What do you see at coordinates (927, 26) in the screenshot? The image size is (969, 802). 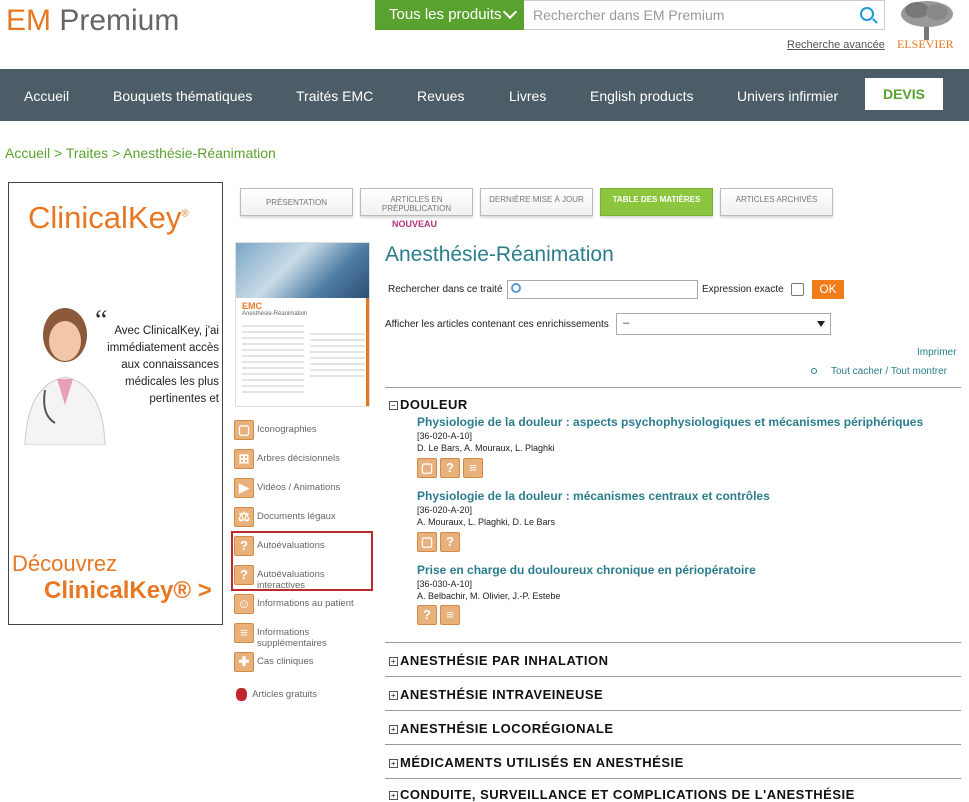 I see `elsevier-logo: ELSEVIER` at bounding box center [927, 26].